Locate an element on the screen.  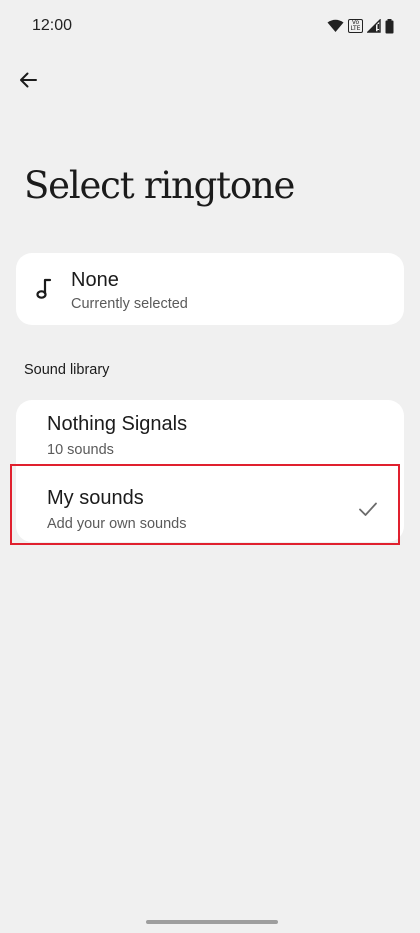
list-item-subtitle: Add your own sounds is located at coordinates (117, 524).